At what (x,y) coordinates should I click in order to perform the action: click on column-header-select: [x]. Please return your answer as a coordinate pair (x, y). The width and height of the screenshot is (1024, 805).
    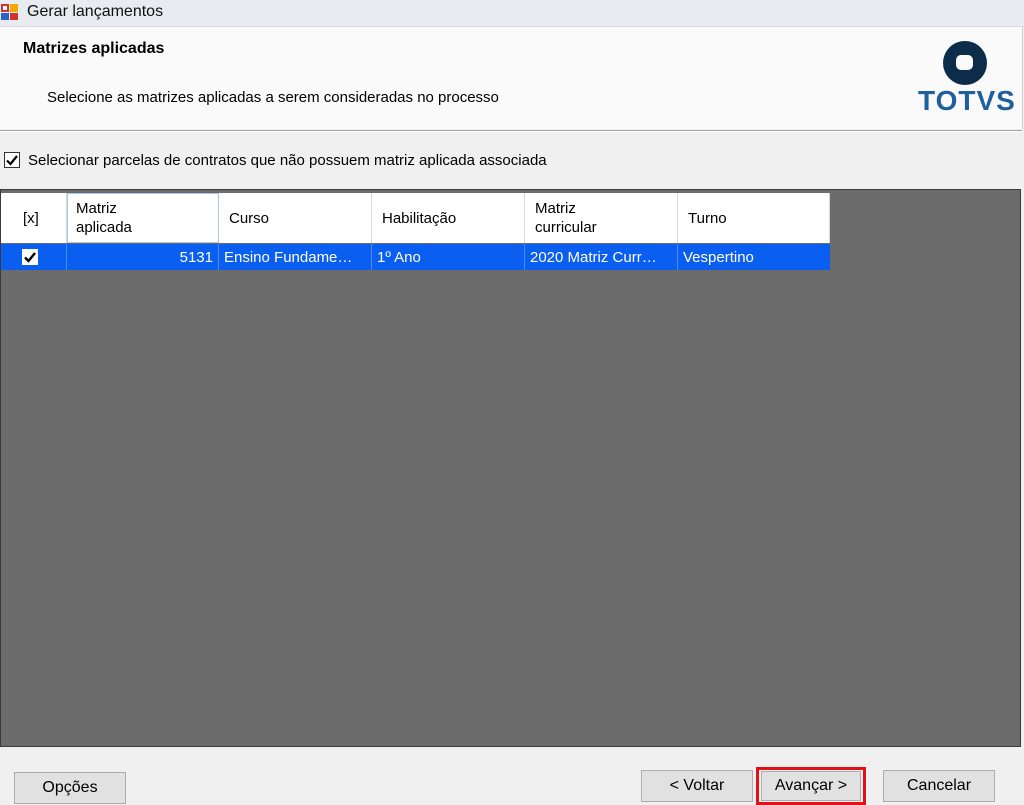
    Looking at the image, I should click on (34, 218).